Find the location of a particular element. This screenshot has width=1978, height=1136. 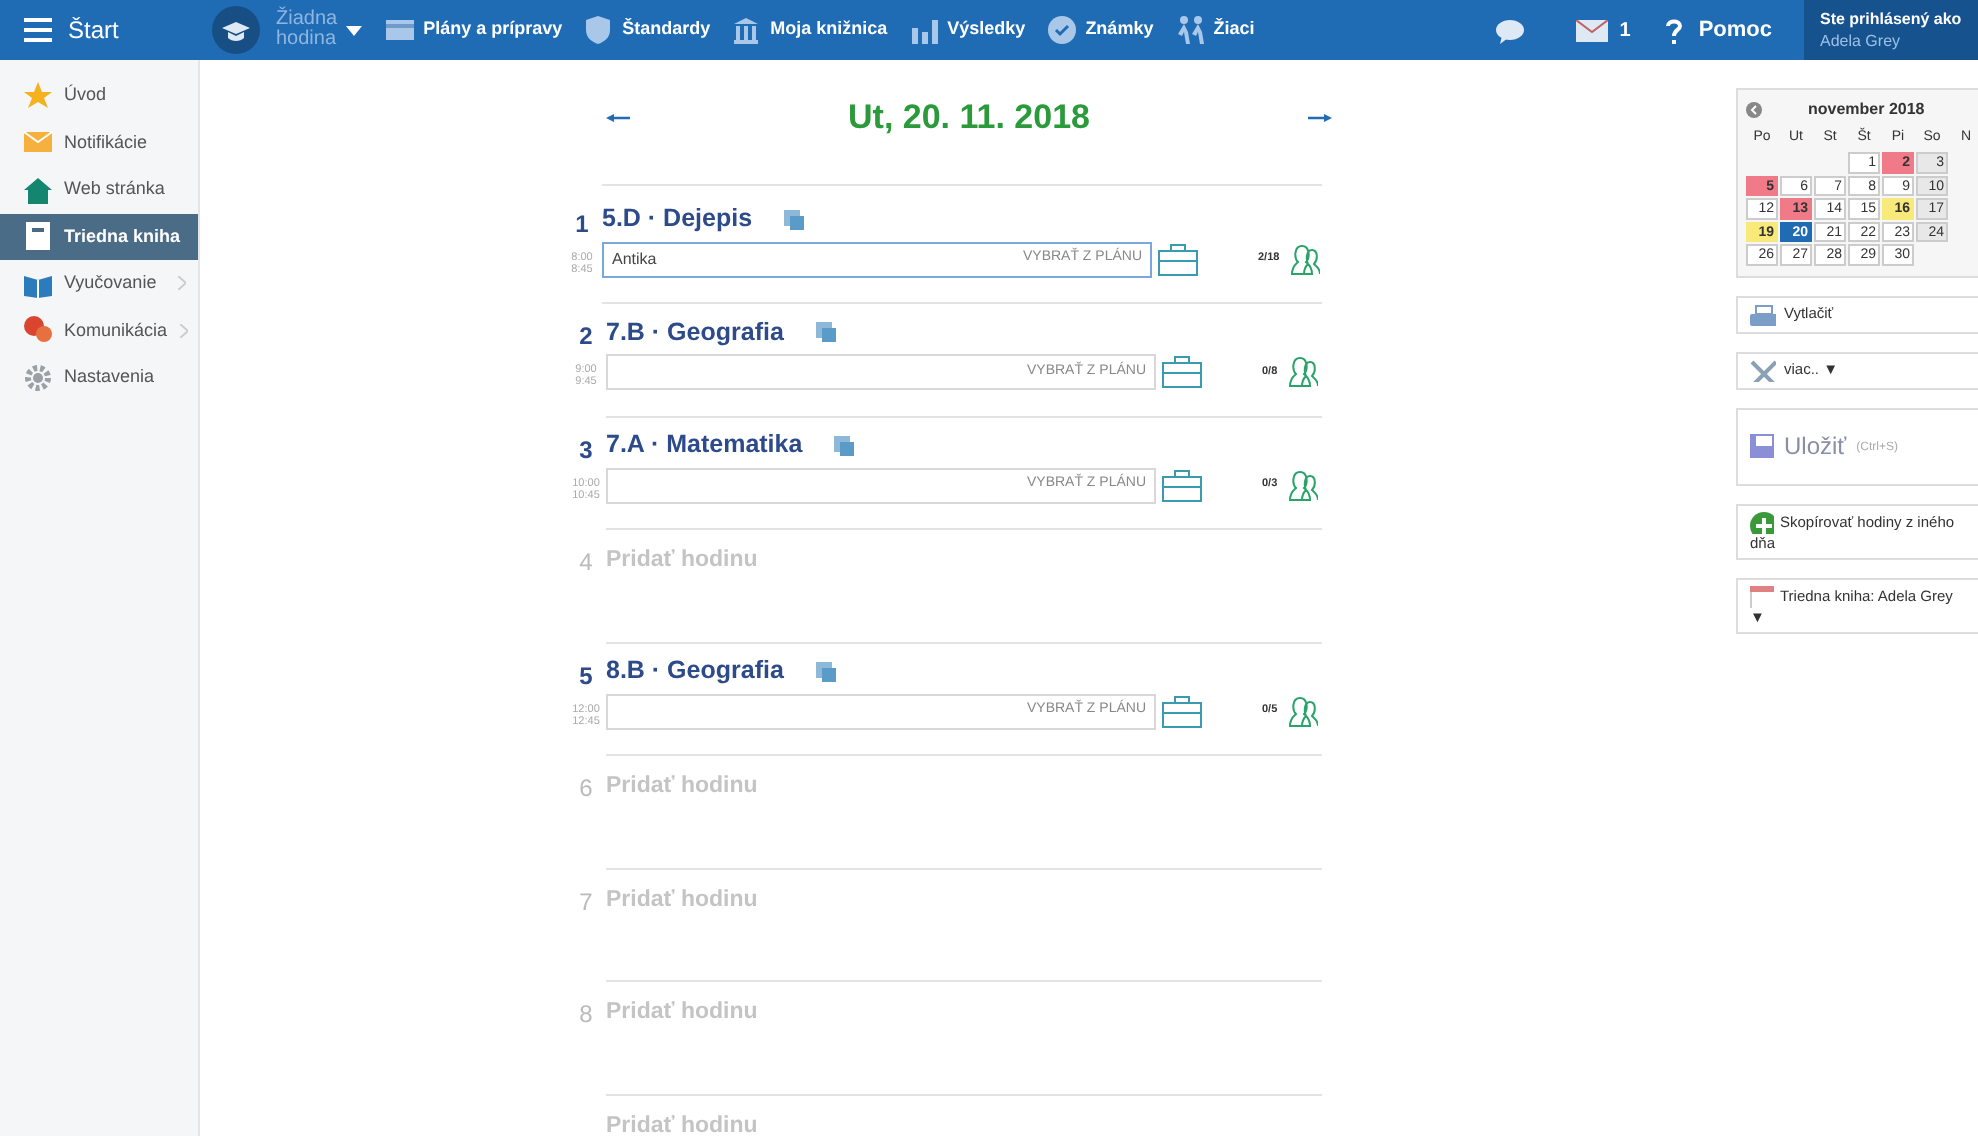

start-link: Štart is located at coordinates (93, 30).